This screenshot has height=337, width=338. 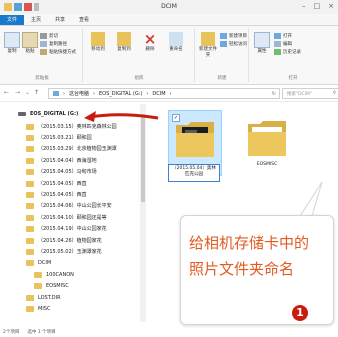 What do you see at coordinates (120, 94) in the screenshot?
I see `breadcrumb-drive: EOS_DIGITAL (G:)` at bounding box center [120, 94].